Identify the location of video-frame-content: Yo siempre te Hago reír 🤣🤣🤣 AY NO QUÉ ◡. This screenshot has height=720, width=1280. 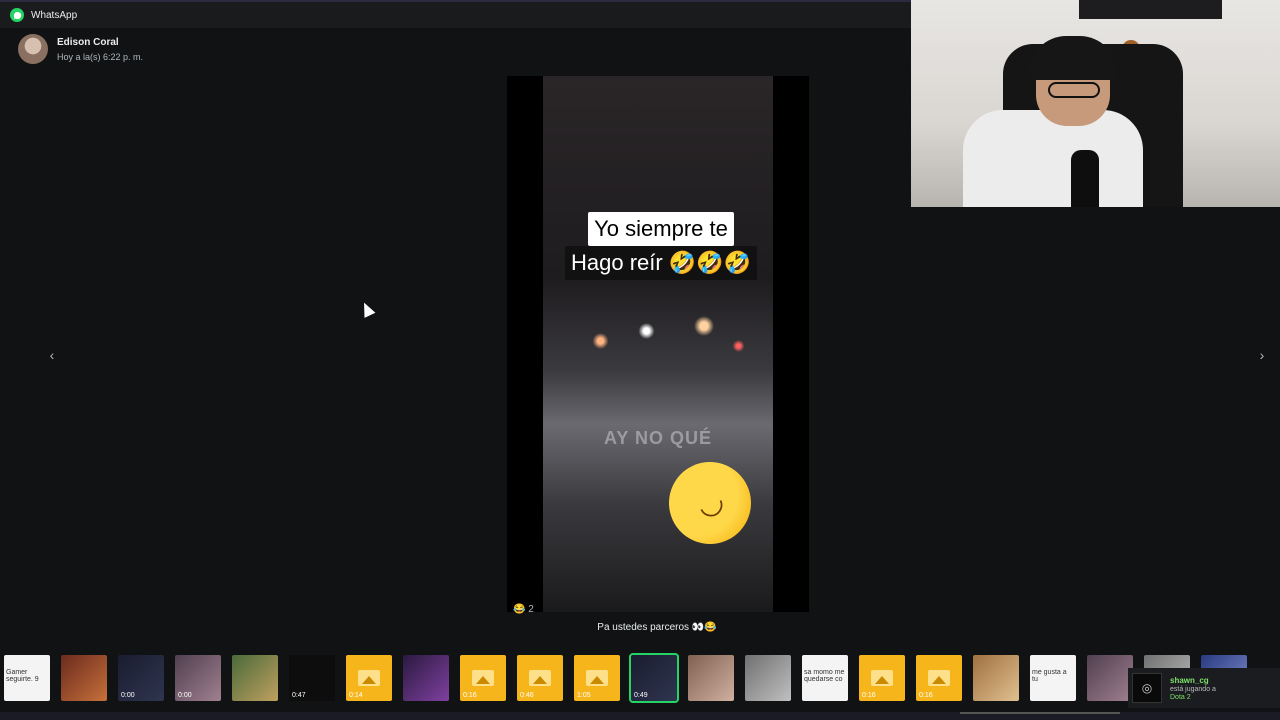
(658, 344).